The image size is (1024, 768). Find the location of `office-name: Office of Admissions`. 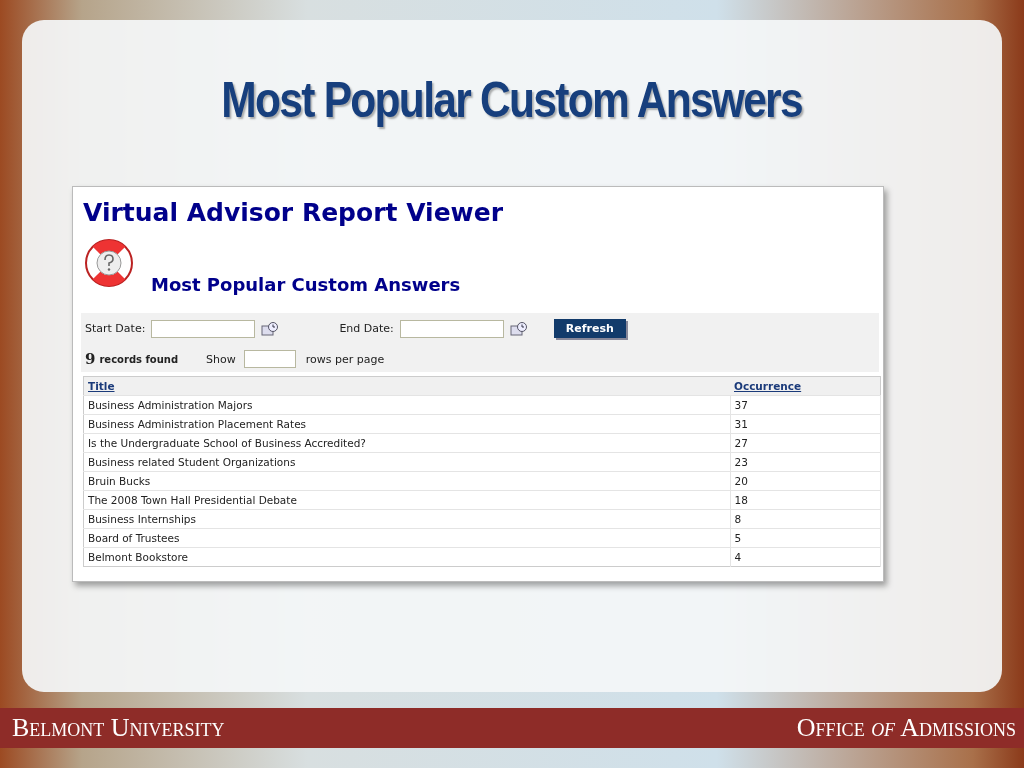

office-name: Office of Admissions is located at coordinates (906, 728).